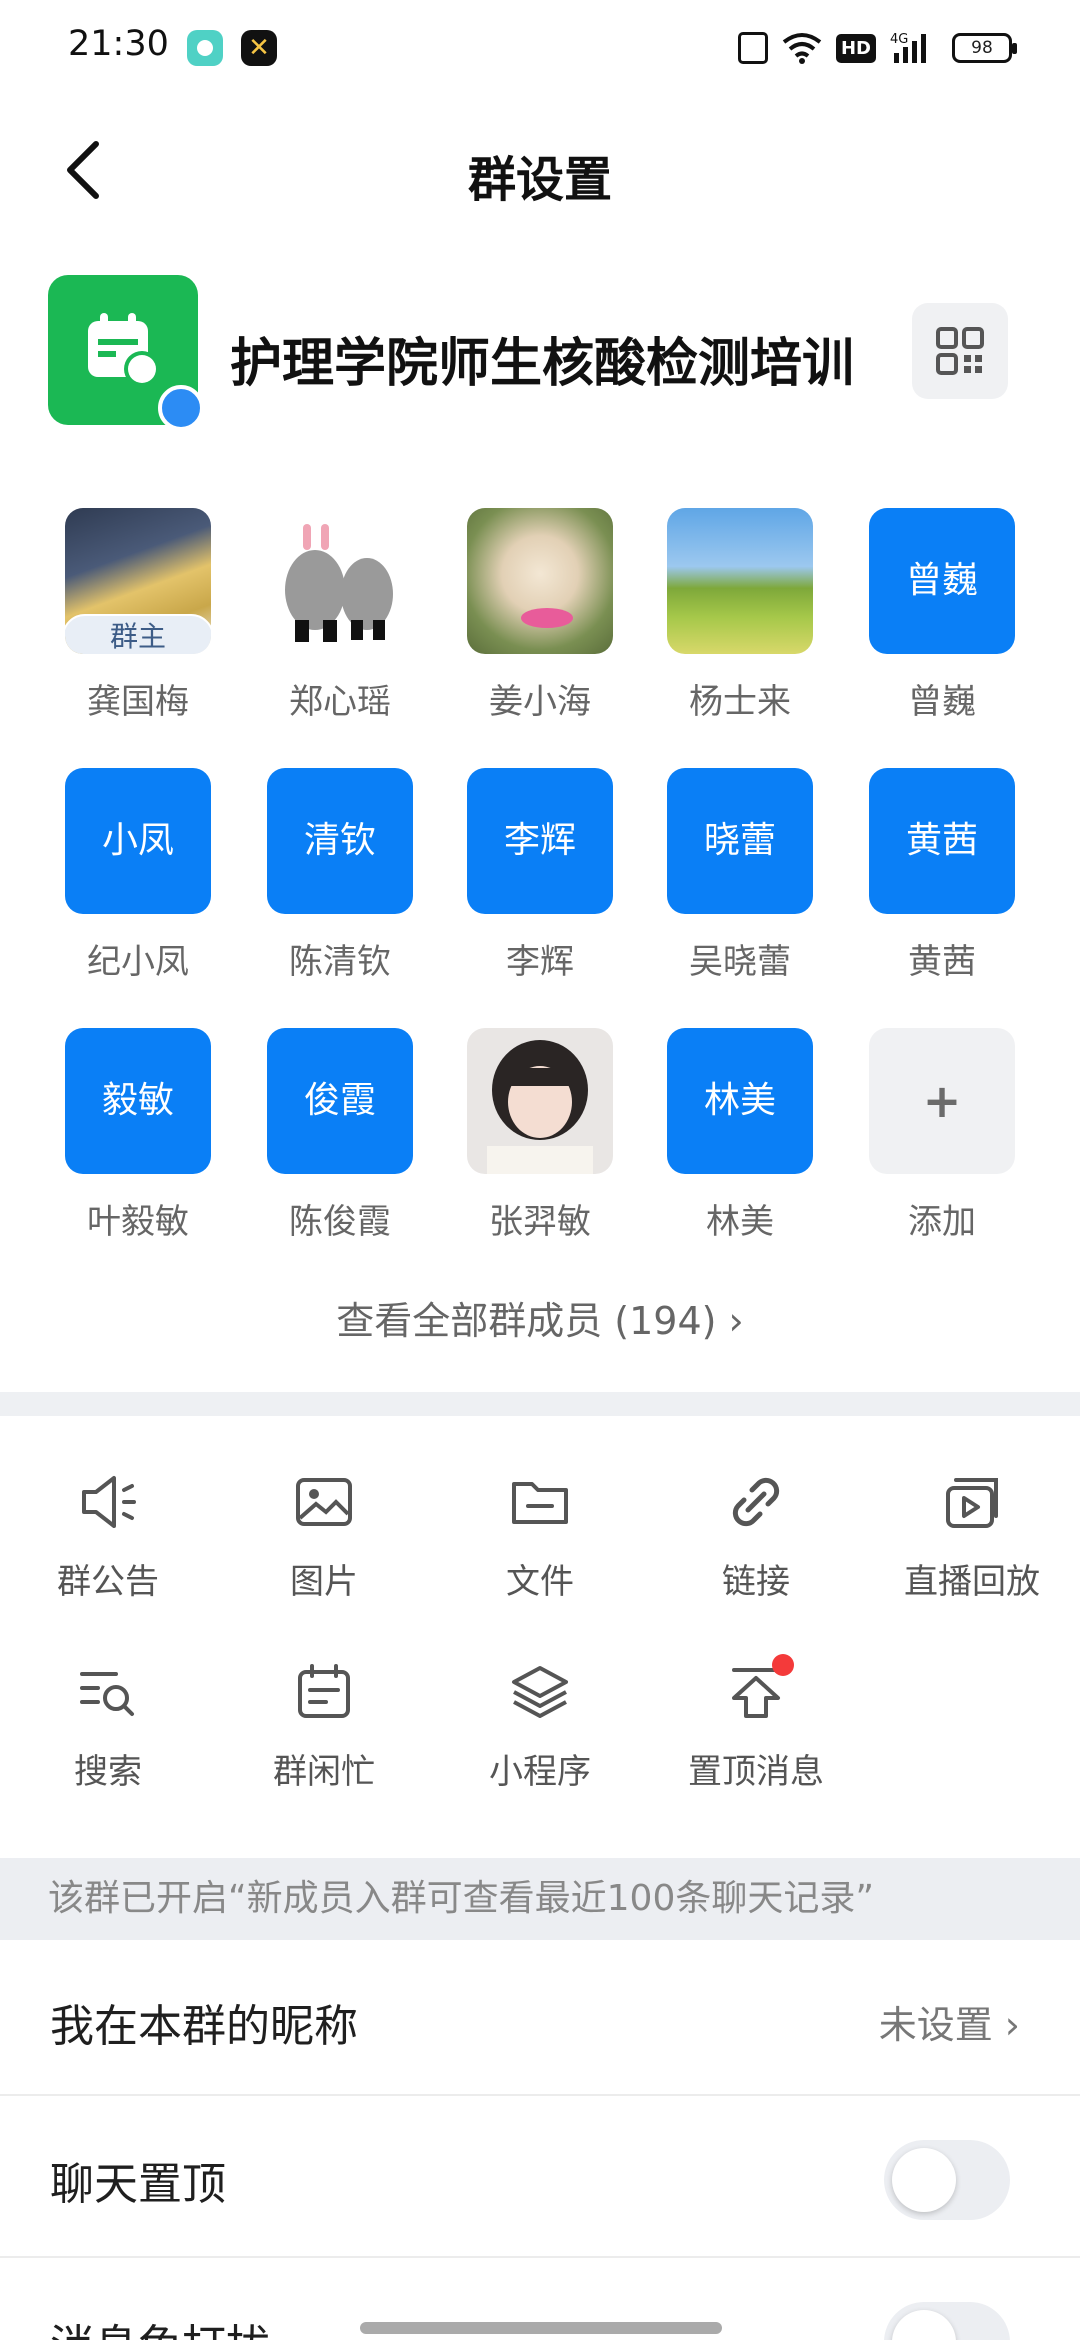  I want to click on member-avatar: 李辉, so click(540, 841).